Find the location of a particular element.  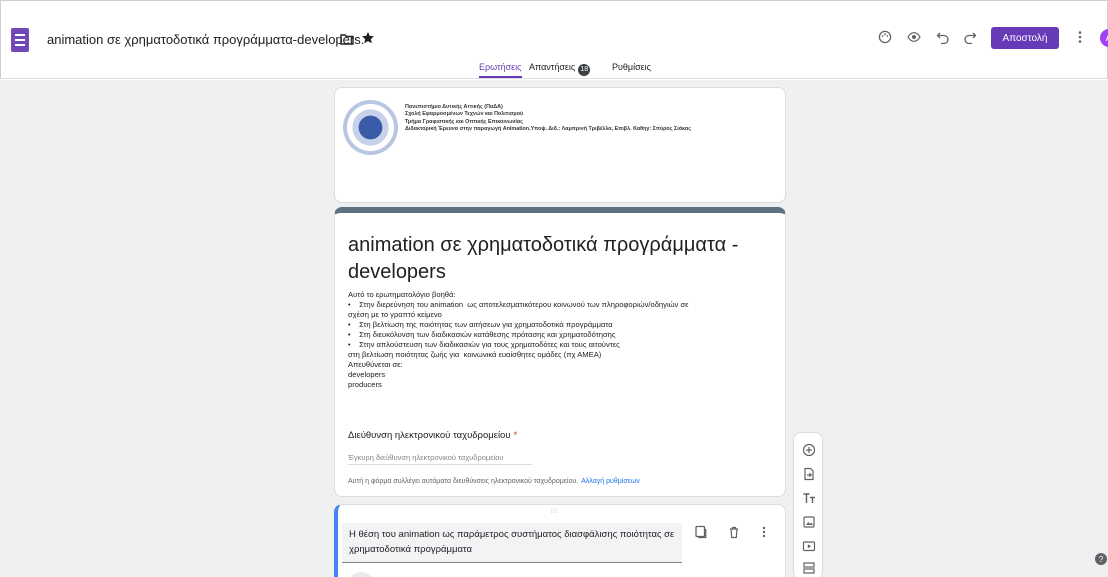

email-field-label: Διεύθυνση ηλεκτρονικού ταχυδρομείου * is located at coordinates (432, 435).